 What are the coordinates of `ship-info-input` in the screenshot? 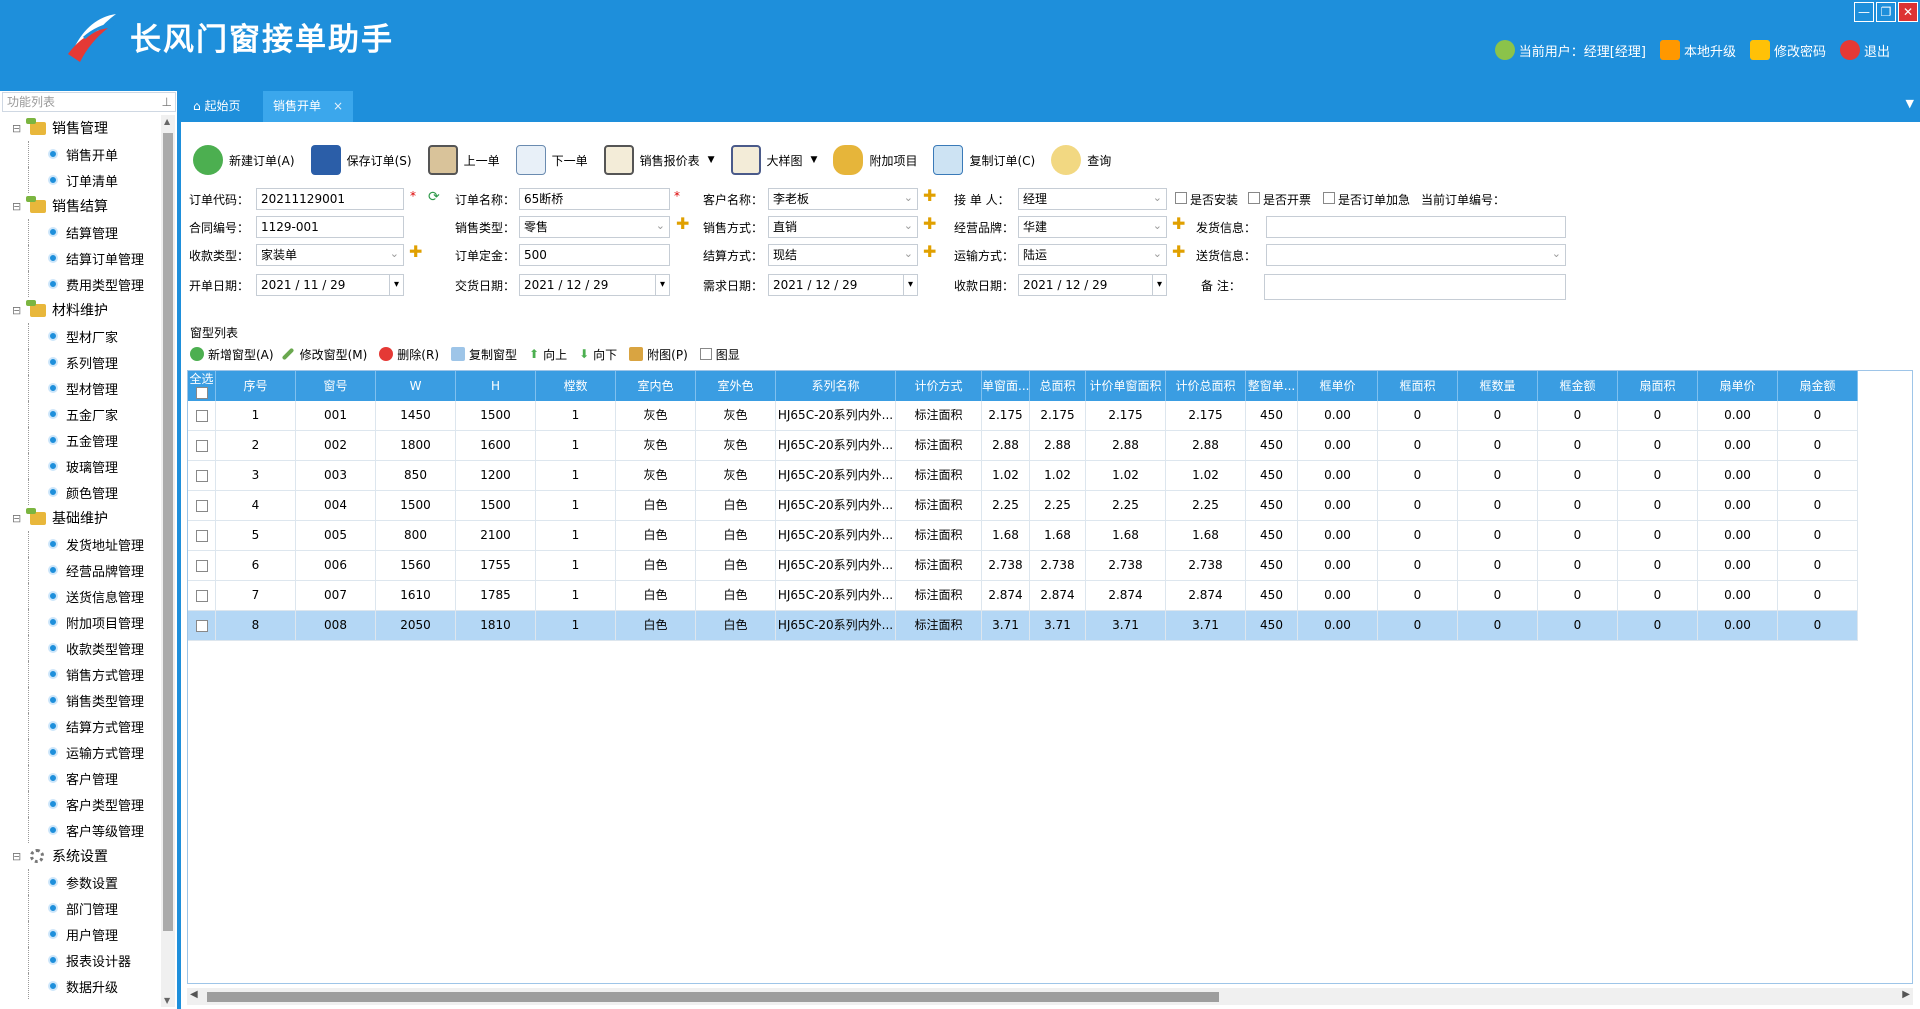 It's located at (1416, 227).